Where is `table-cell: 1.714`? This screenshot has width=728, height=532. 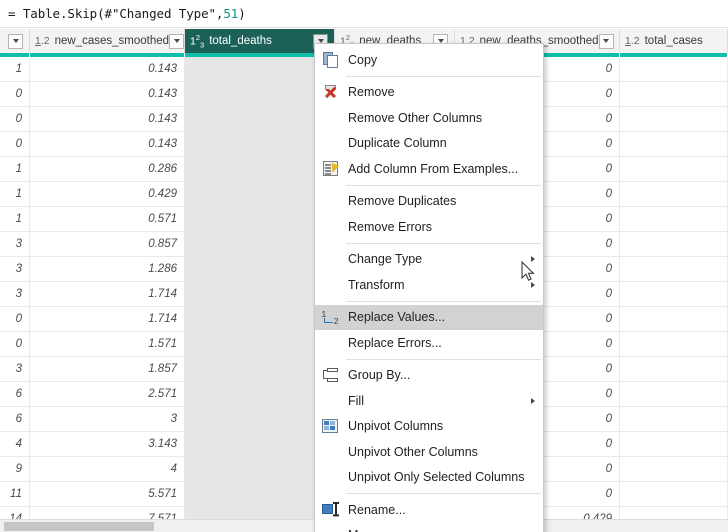 table-cell: 1.714 is located at coordinates (107, 319).